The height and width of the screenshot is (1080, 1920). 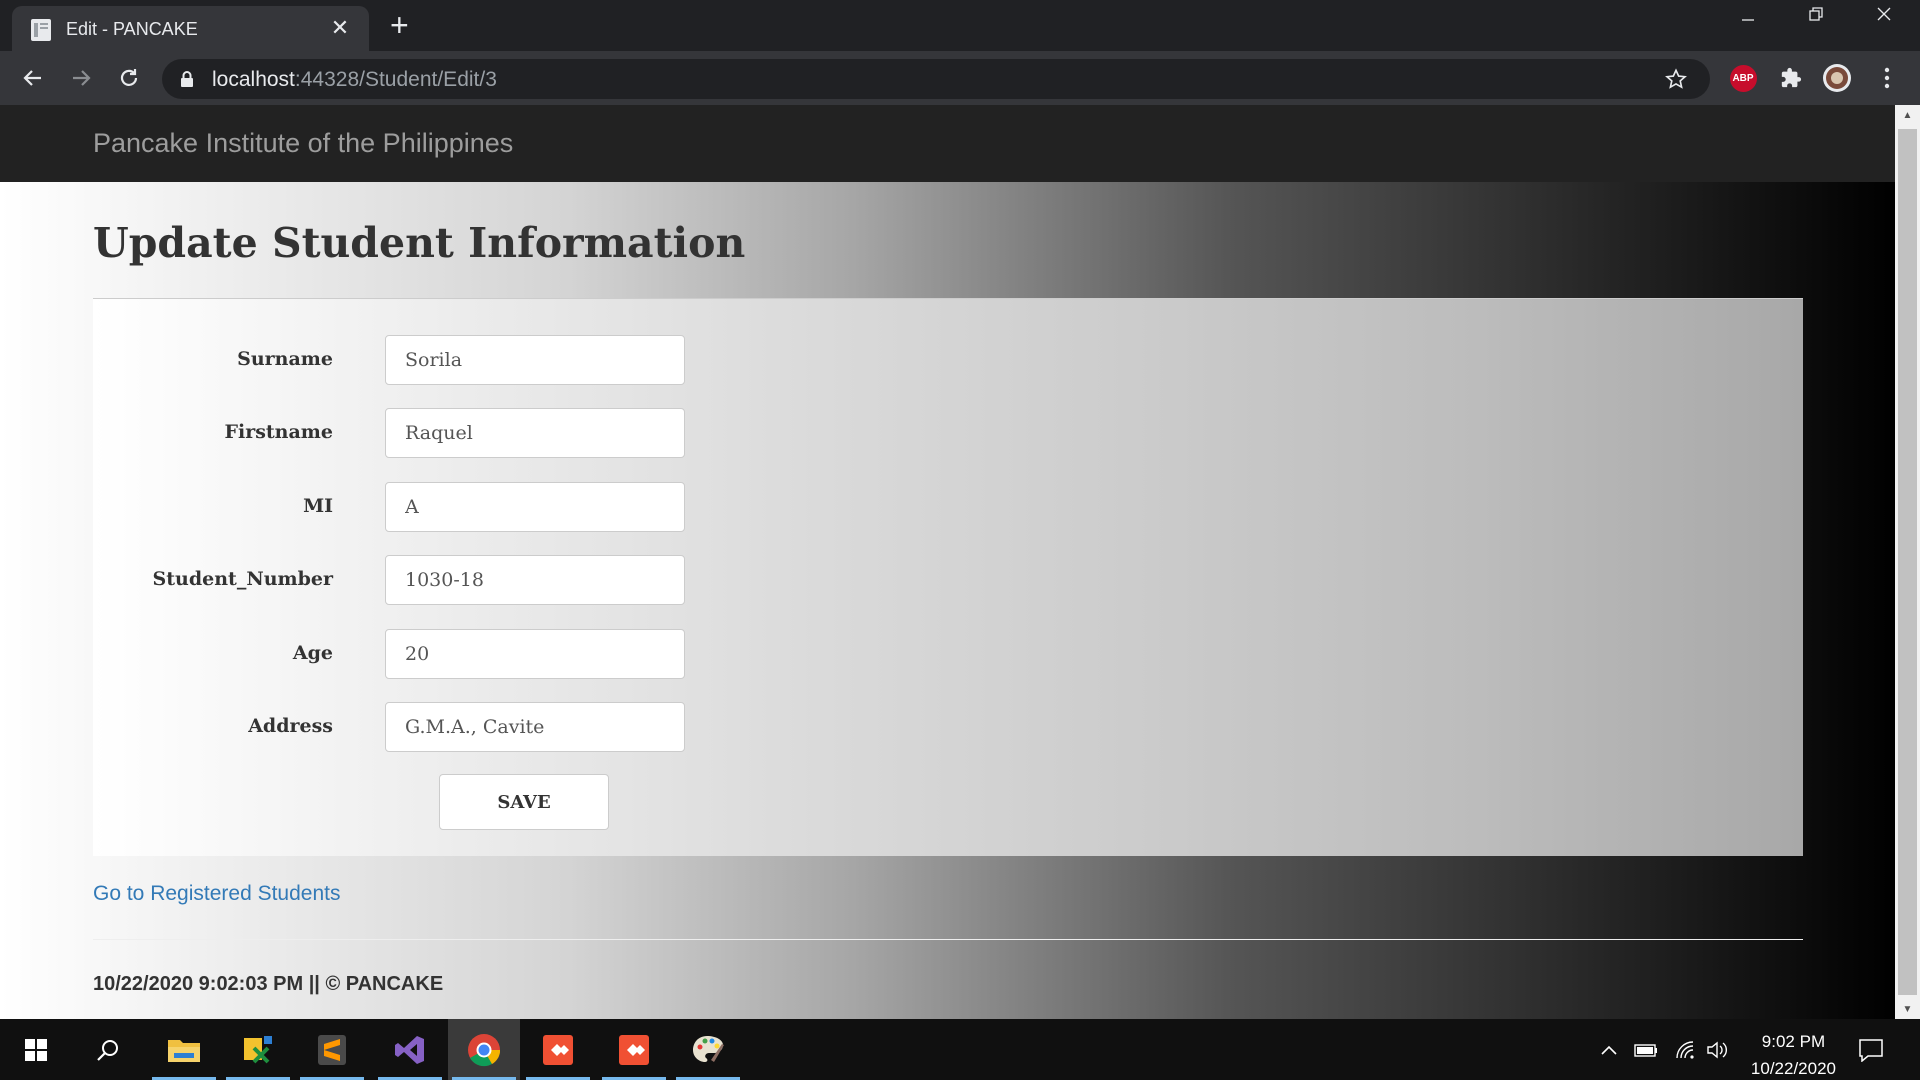 I want to click on clock-date: 10/22/2020, so click(x=1793, y=1068).